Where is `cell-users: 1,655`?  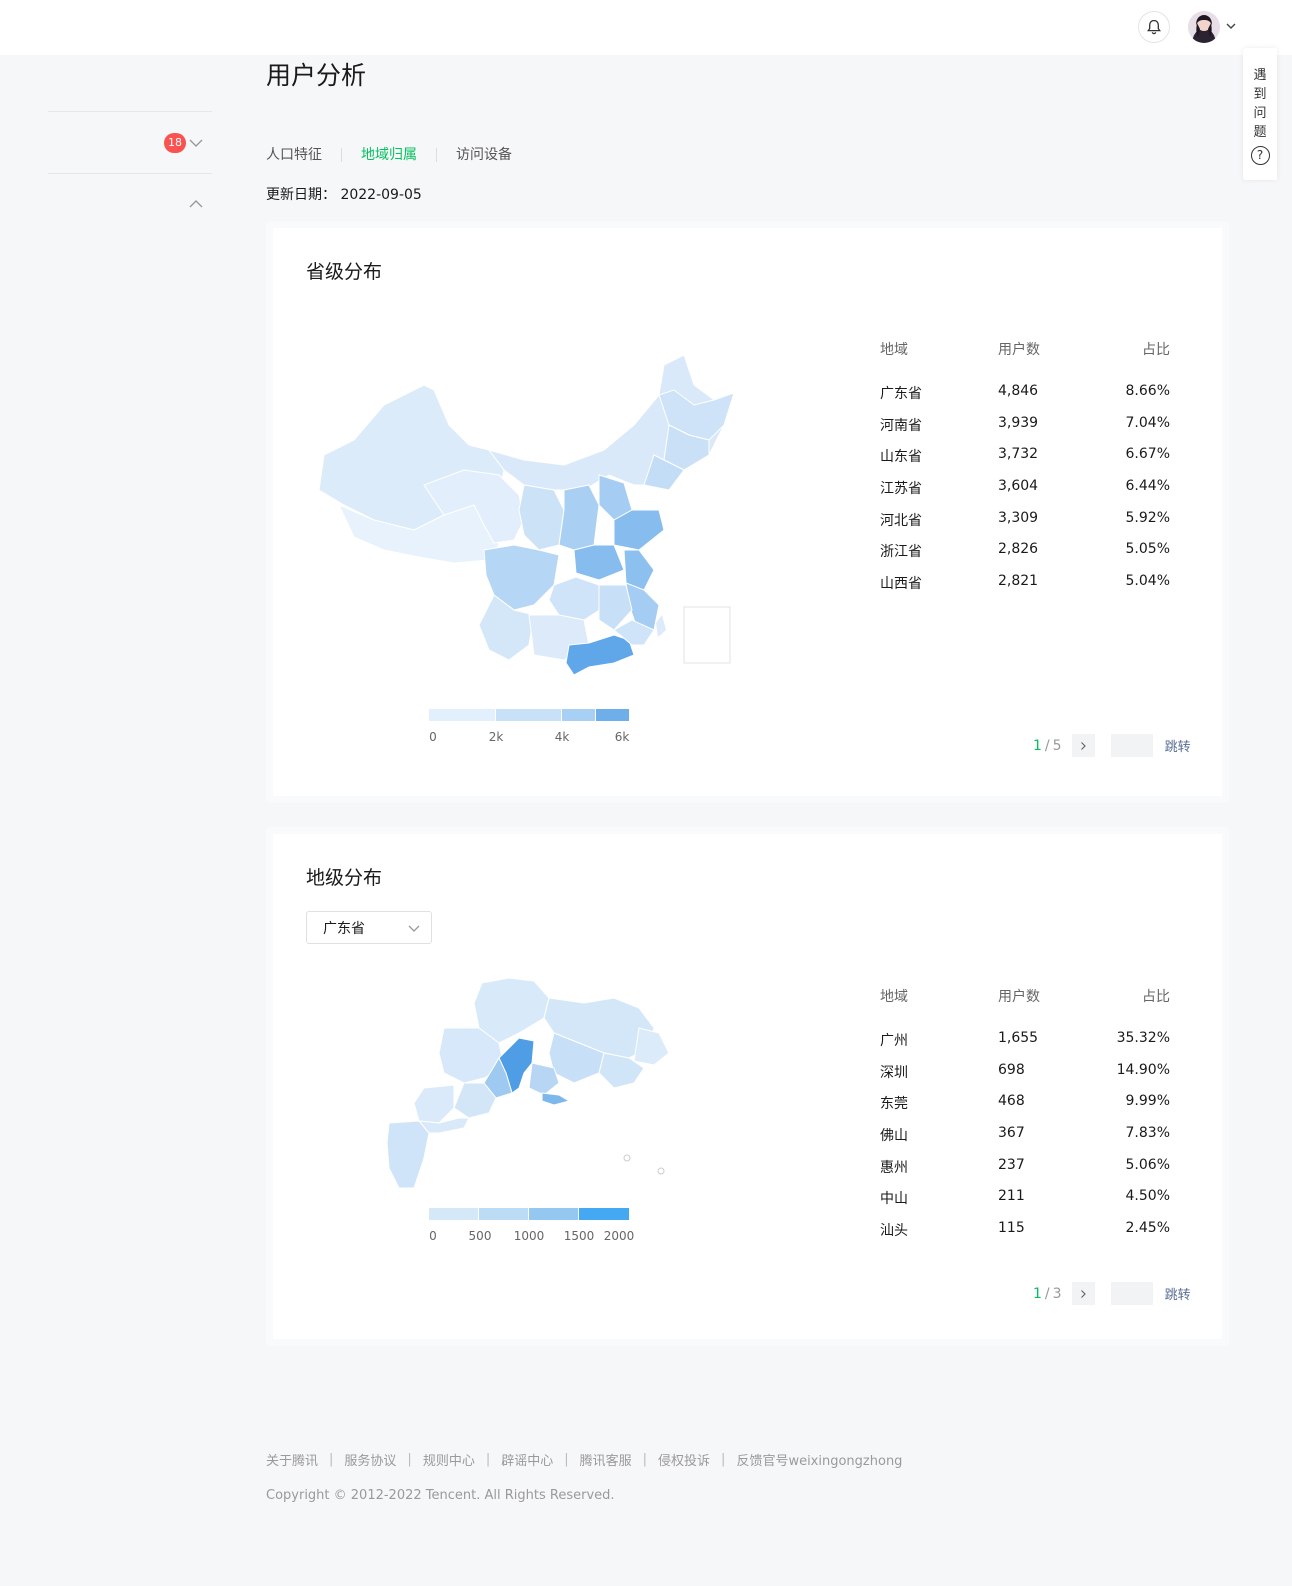
cell-users: 1,655 is located at coordinates (1018, 1038).